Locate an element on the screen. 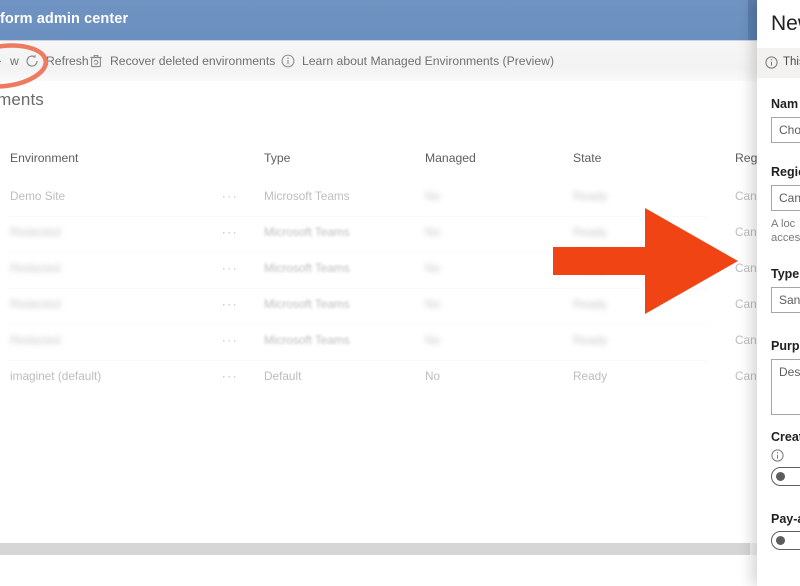 The image size is (800, 586). app-title: form admin center is located at coordinates (64, 19).